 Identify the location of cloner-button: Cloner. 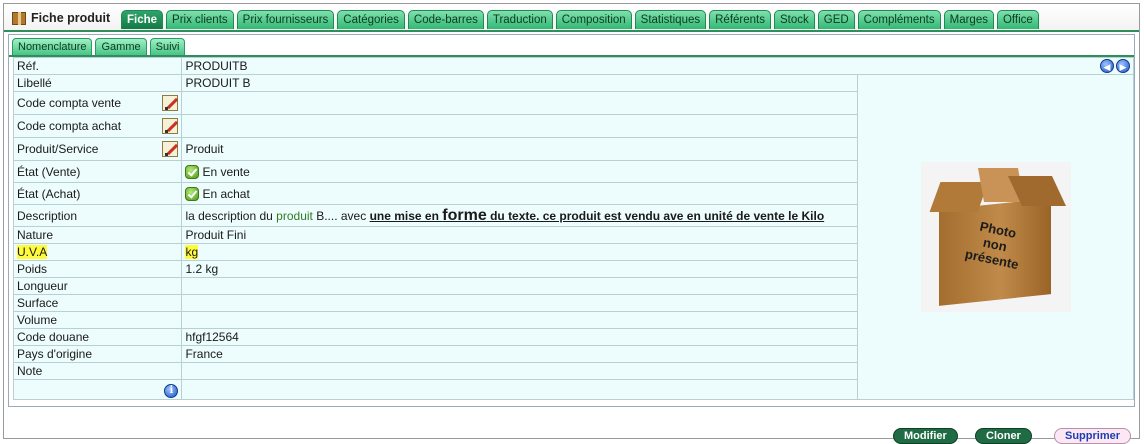
(1003, 436).